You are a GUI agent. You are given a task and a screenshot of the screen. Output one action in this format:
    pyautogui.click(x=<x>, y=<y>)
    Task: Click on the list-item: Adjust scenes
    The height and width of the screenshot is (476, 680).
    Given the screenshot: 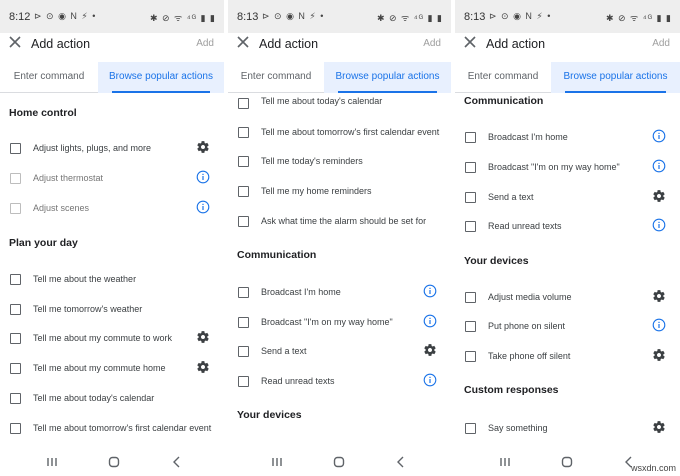 What is the action you would take?
    pyautogui.click(x=112, y=210)
    